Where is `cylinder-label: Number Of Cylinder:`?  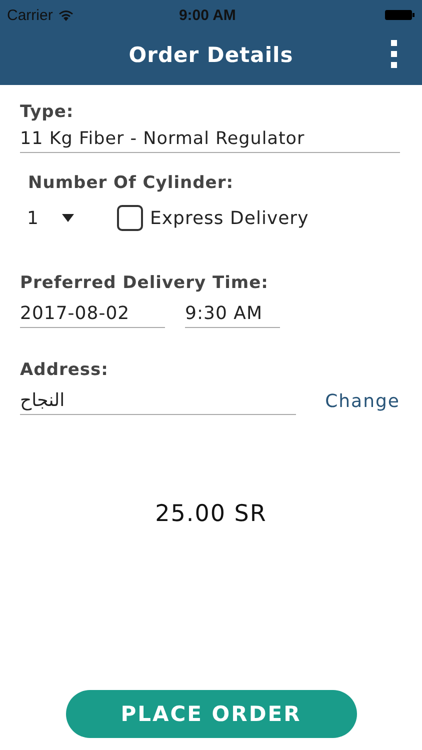 cylinder-label: Number Of Cylinder: is located at coordinates (131, 183).